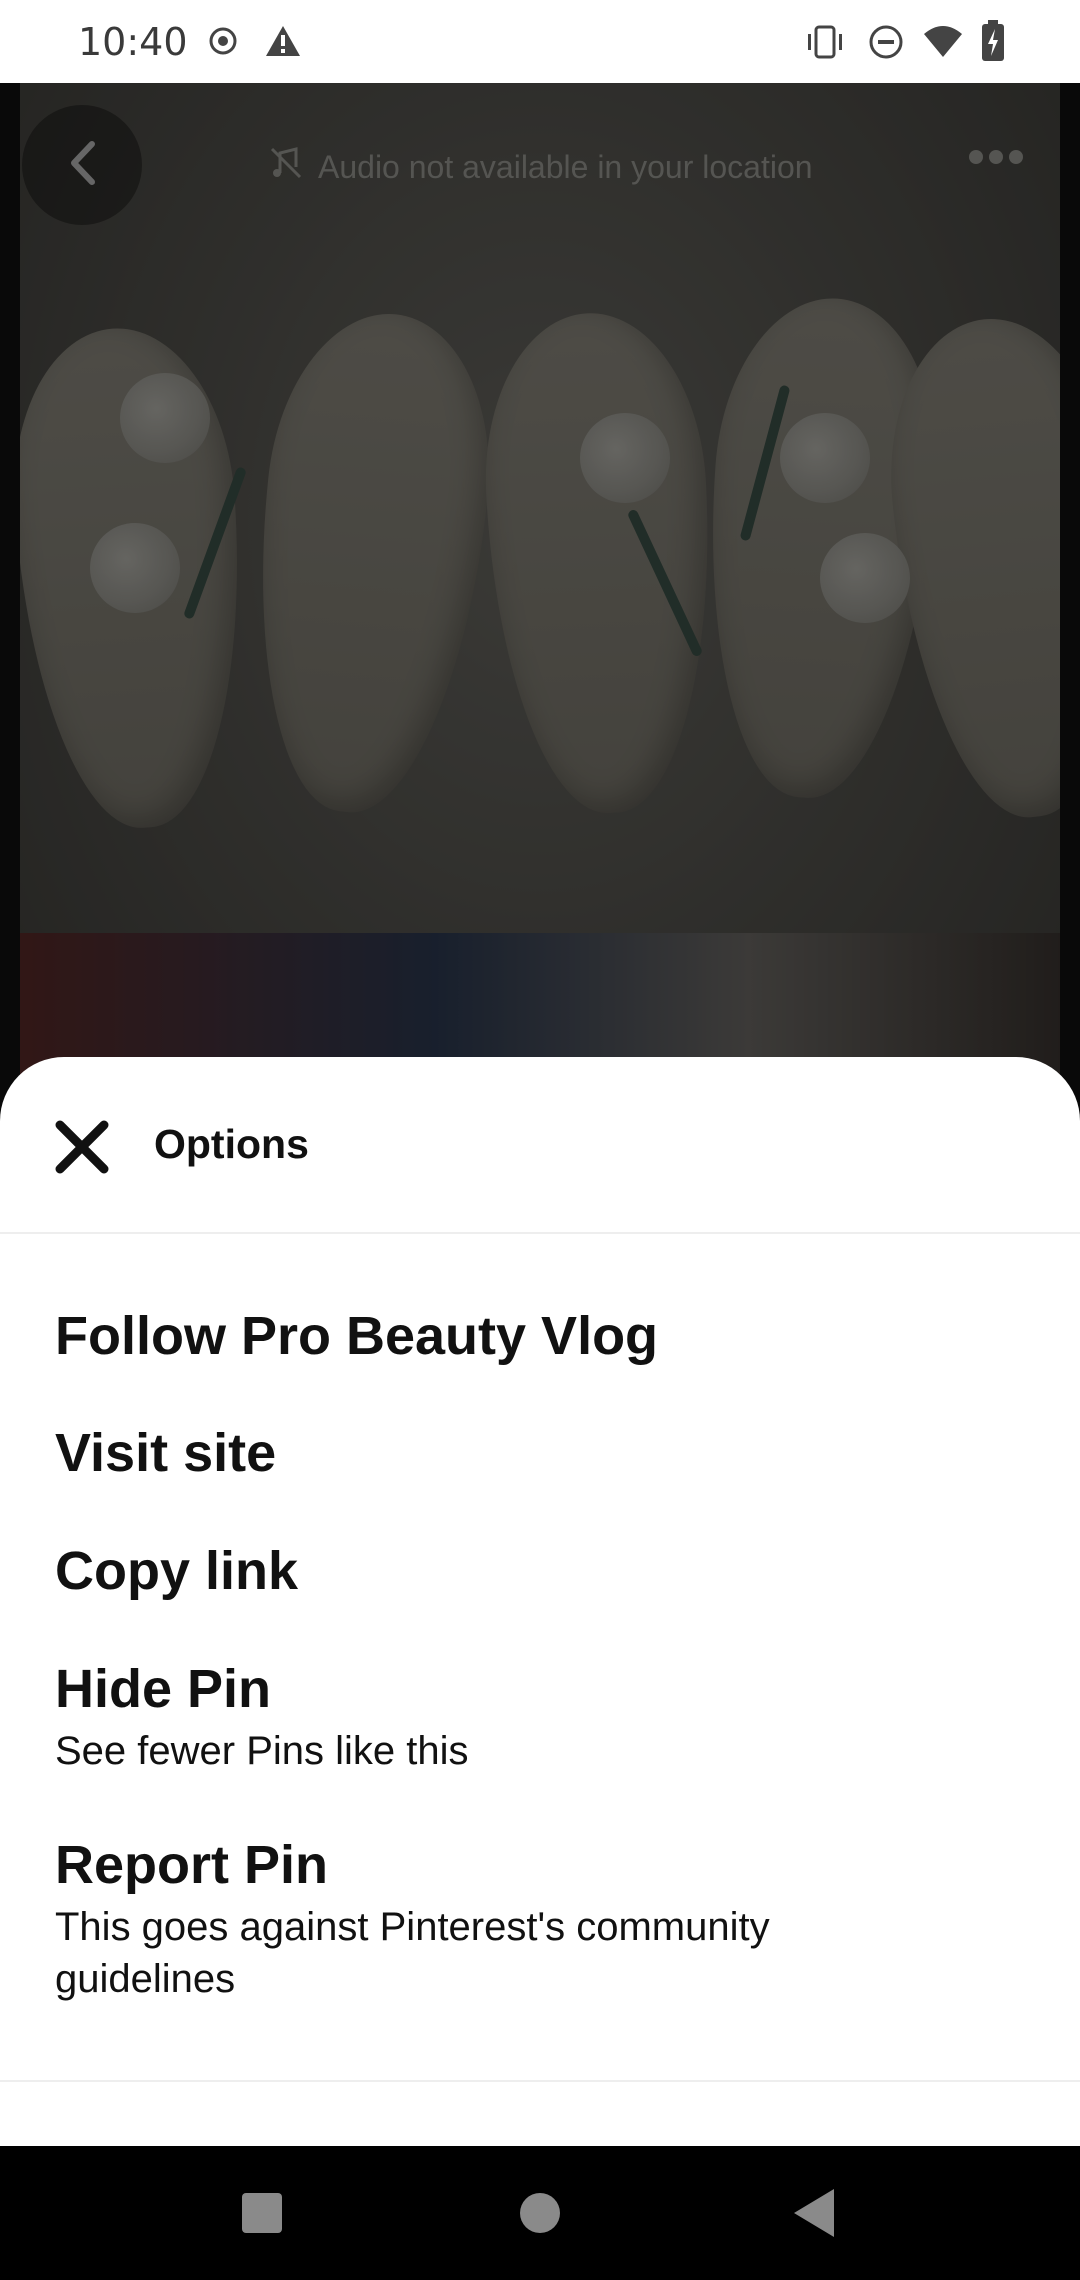  Describe the element at coordinates (262, 1751) in the screenshot. I see `option-sublabel: See fewer Pins like this` at that location.